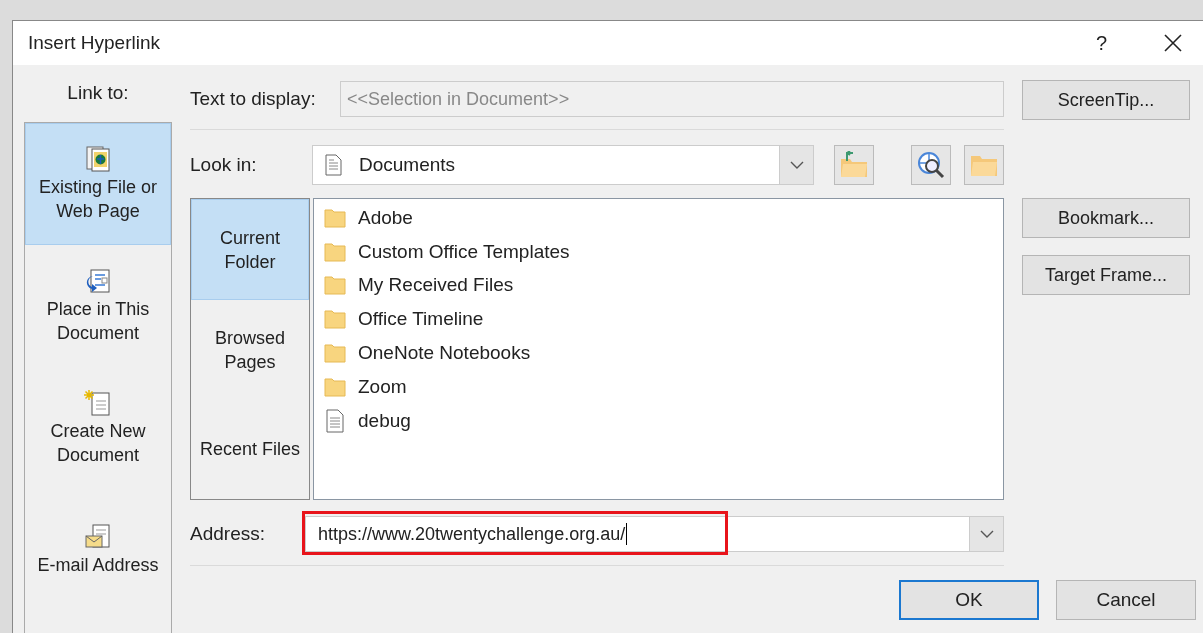 The image size is (1203, 633). I want to click on link-type-item: E-mail Address, so click(98, 550).